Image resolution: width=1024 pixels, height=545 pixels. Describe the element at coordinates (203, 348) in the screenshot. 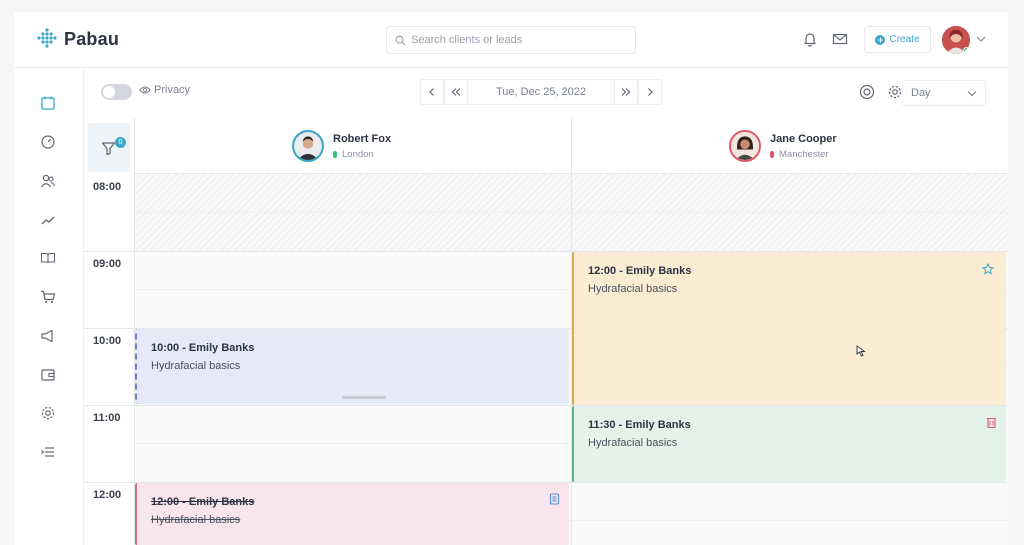

I see `appointment-title: 10:00 - Emily Banks` at that location.